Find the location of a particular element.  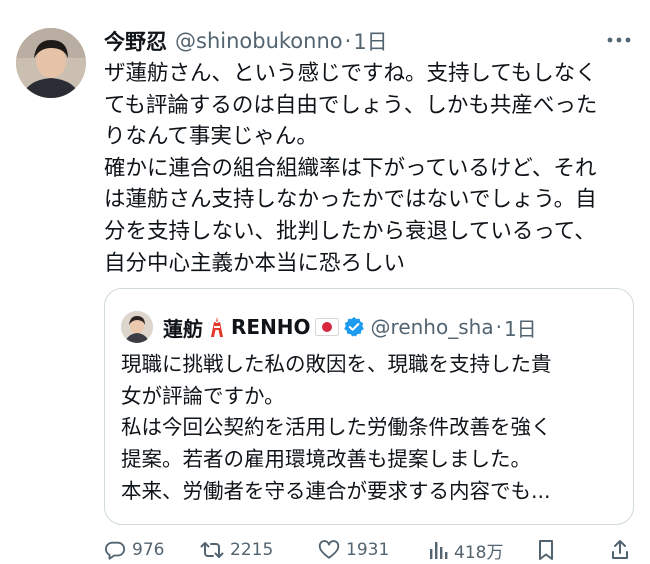

repost-count: 2215 is located at coordinates (252, 550).